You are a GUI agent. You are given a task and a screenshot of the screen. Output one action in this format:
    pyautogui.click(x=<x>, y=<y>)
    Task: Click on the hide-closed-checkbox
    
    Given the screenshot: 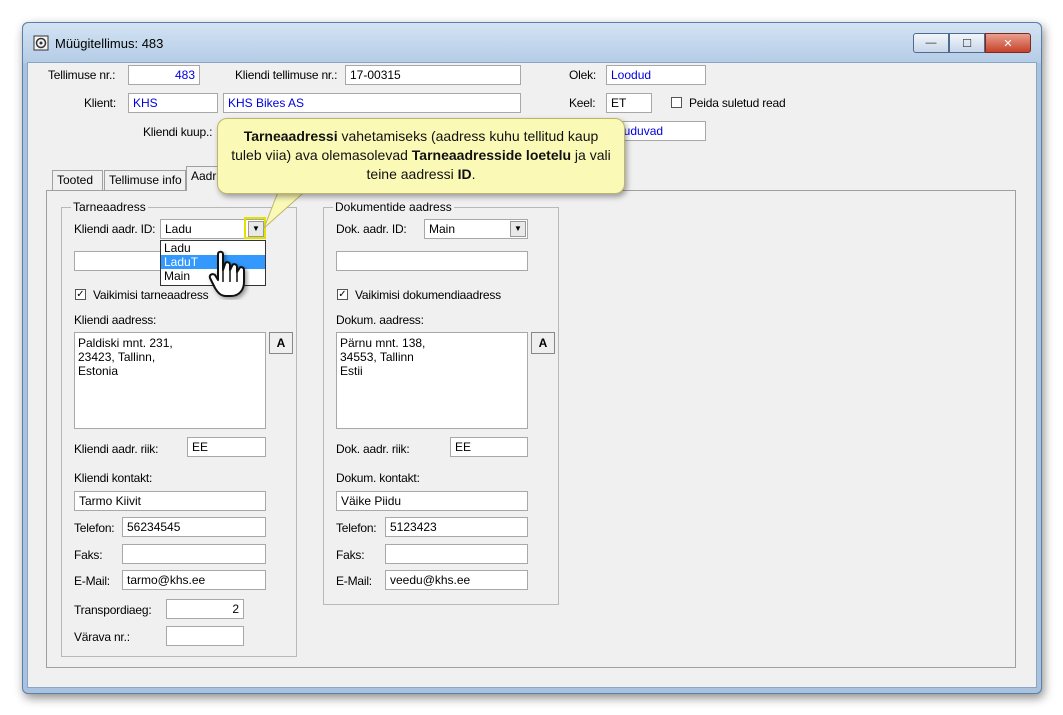 What is the action you would take?
    pyautogui.click(x=676, y=102)
    